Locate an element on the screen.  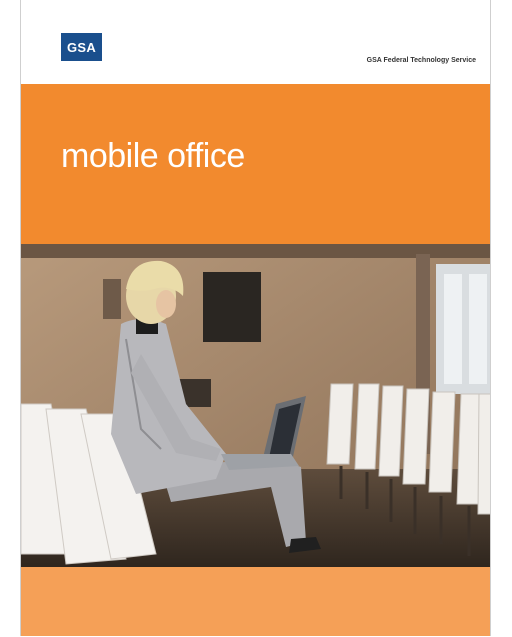
service-name: GSA Federal Technology Service is located at coordinates (421, 60).